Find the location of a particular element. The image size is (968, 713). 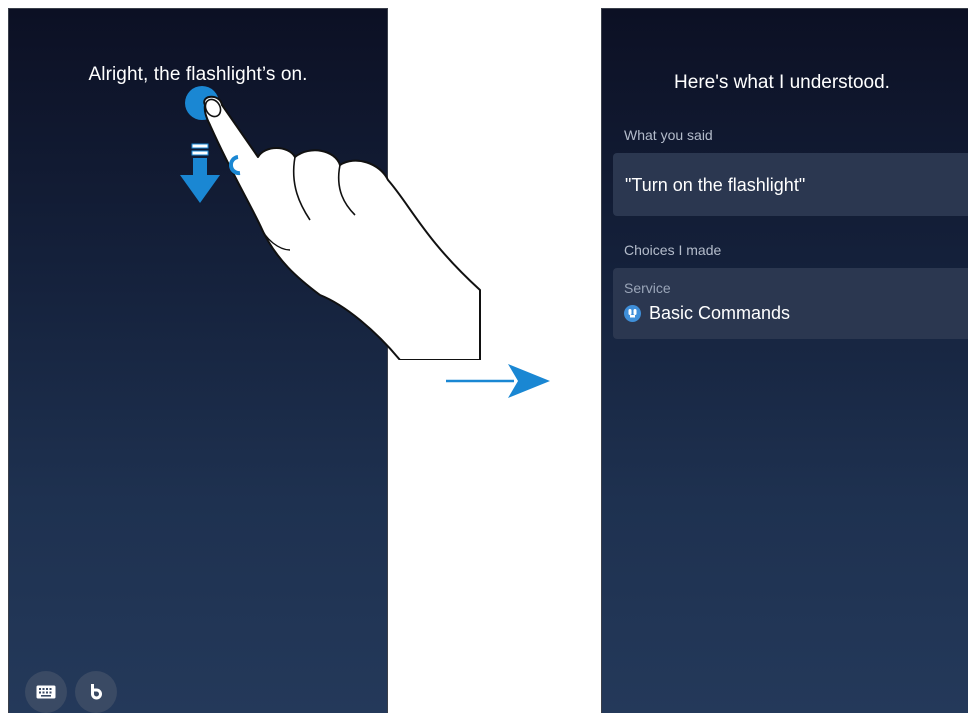

bixby-button is located at coordinates (96, 692).